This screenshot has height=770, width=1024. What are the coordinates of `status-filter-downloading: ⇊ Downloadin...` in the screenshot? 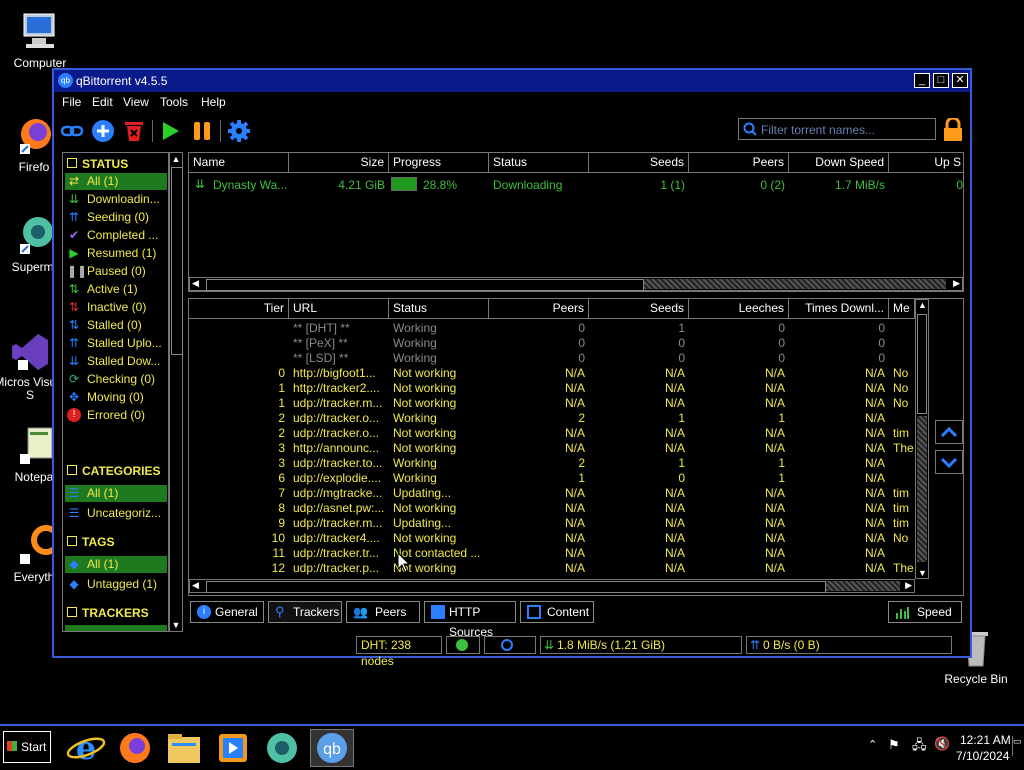 It's located at (116, 199).